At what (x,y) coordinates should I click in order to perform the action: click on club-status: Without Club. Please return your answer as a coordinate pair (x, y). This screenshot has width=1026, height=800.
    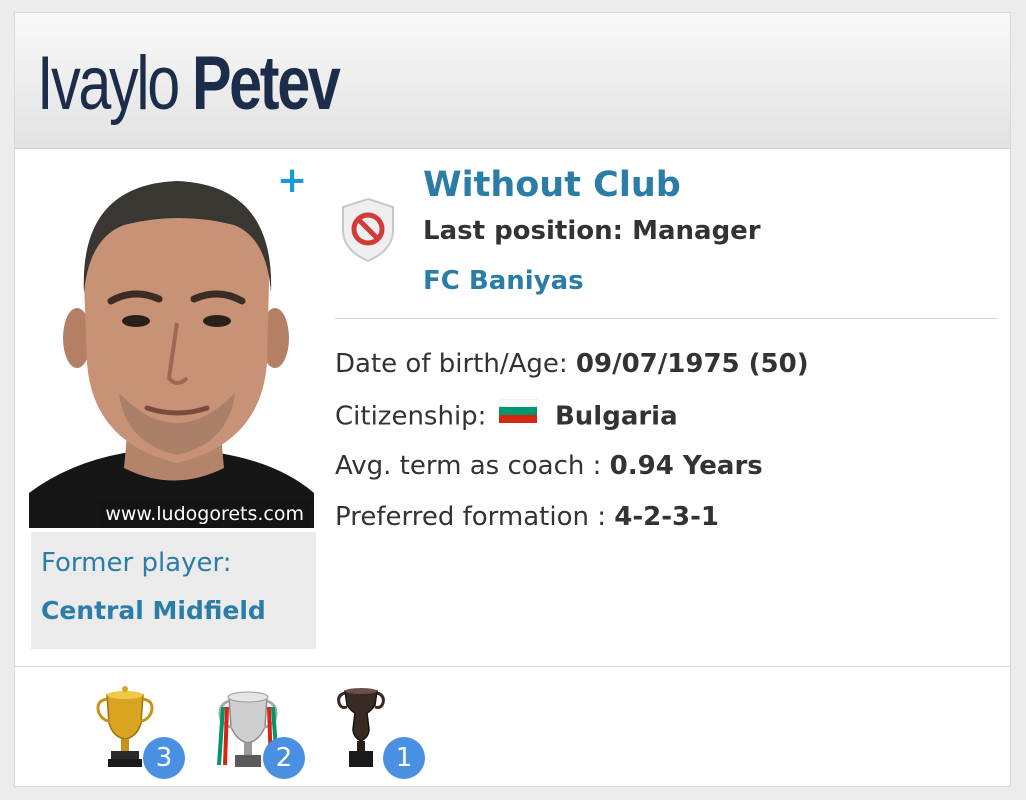
    Looking at the image, I should click on (552, 185).